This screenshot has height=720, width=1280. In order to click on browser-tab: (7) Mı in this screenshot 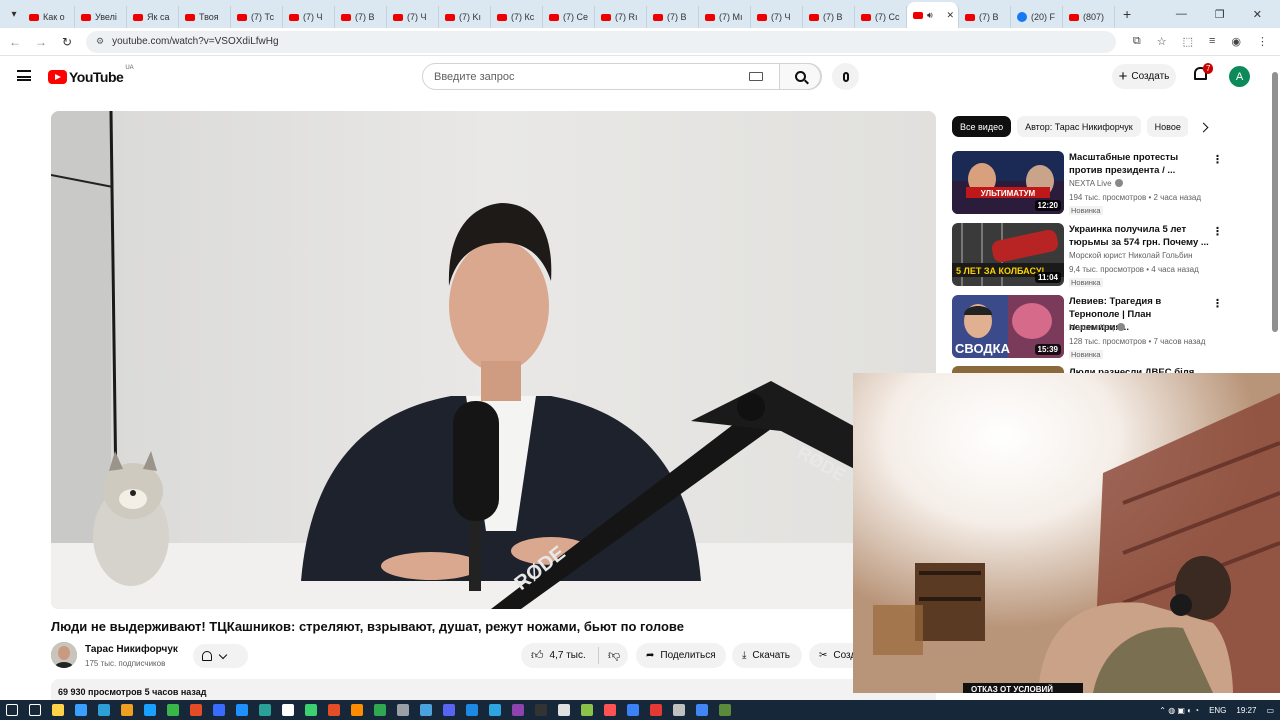, I will do `click(725, 17)`.